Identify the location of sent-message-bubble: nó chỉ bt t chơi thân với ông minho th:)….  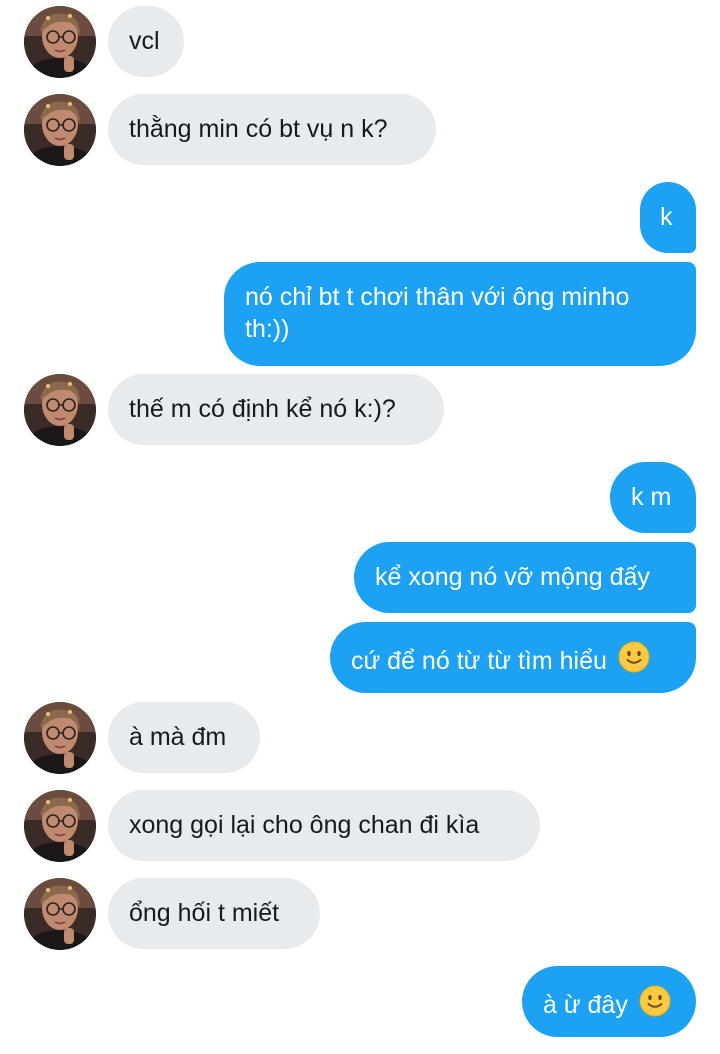
(460, 314).